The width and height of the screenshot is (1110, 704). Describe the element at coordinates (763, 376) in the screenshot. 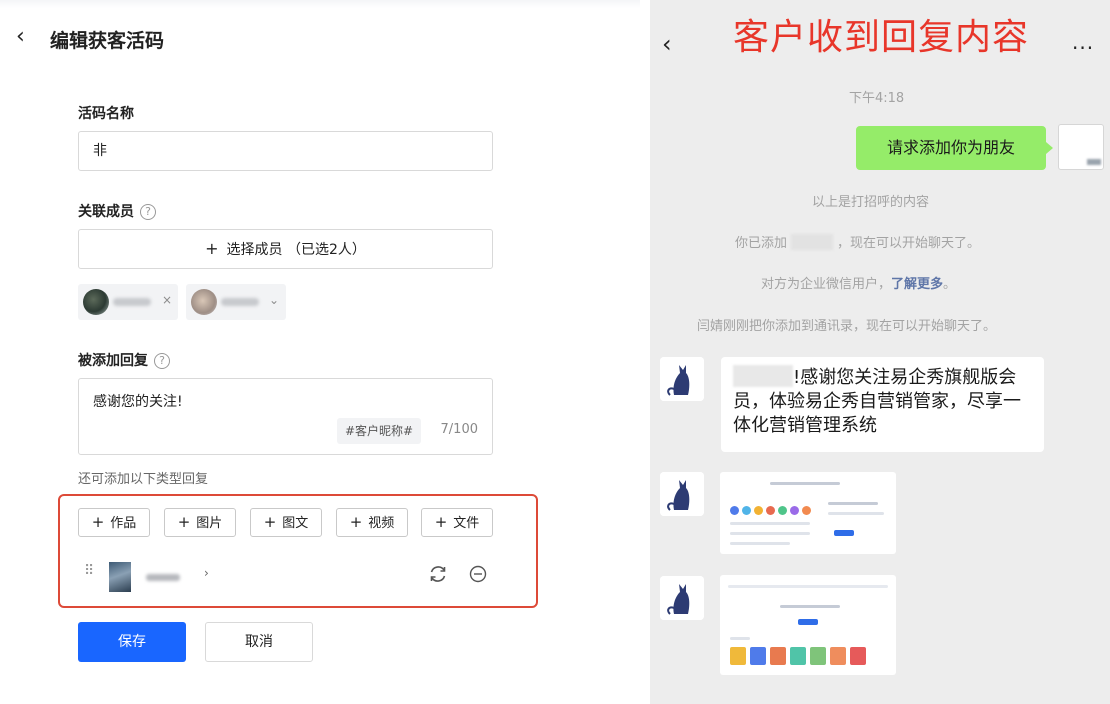

I see `customer-nickname-blurred` at that location.